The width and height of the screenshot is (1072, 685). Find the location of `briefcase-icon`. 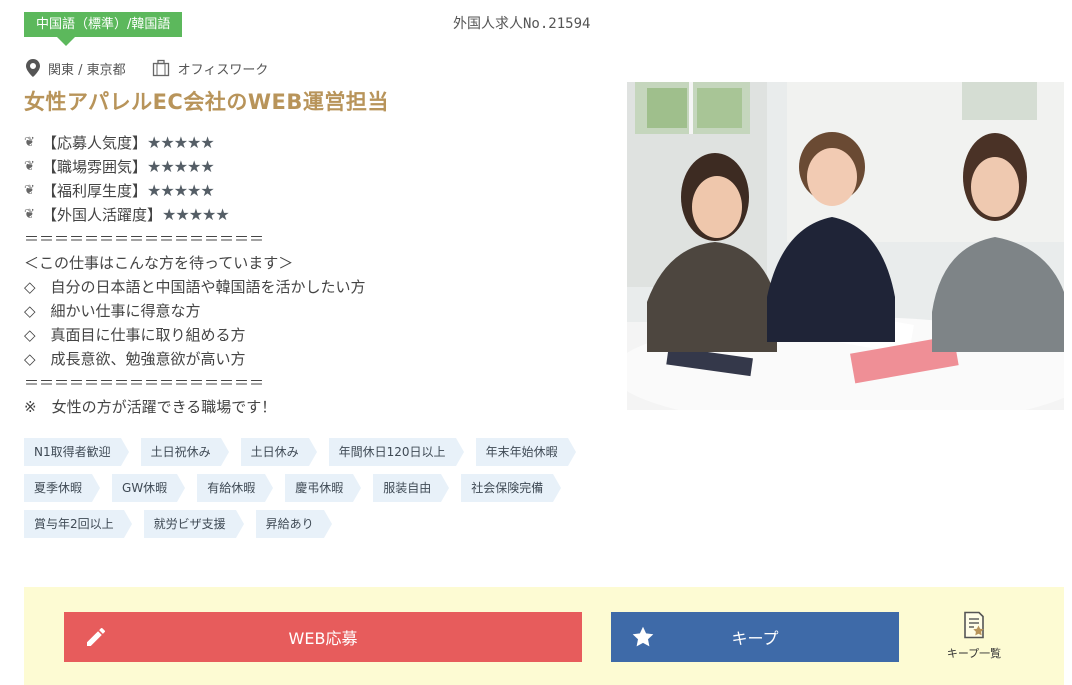

briefcase-icon is located at coordinates (161, 68).